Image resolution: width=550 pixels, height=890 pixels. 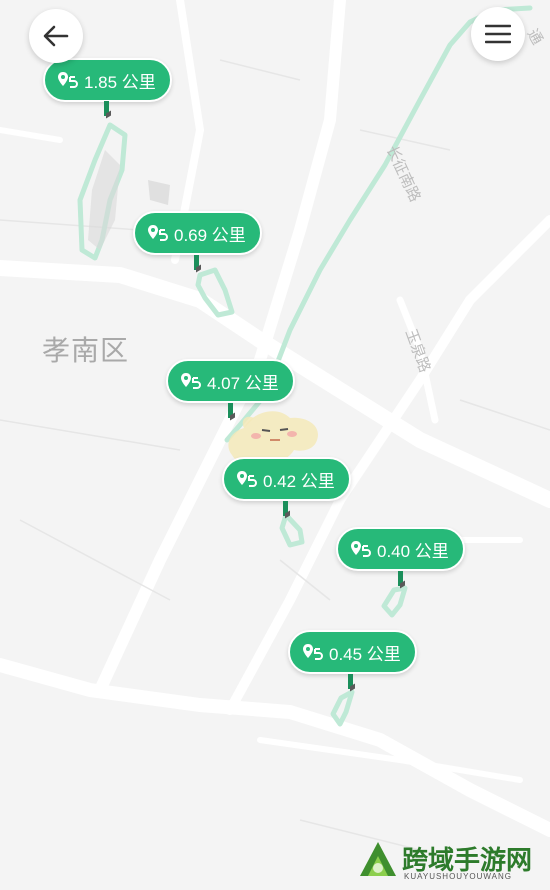 What do you see at coordinates (458, 876) in the screenshot?
I see `watermark-subtext: KUAYUSHOUYOUWANG` at bounding box center [458, 876].